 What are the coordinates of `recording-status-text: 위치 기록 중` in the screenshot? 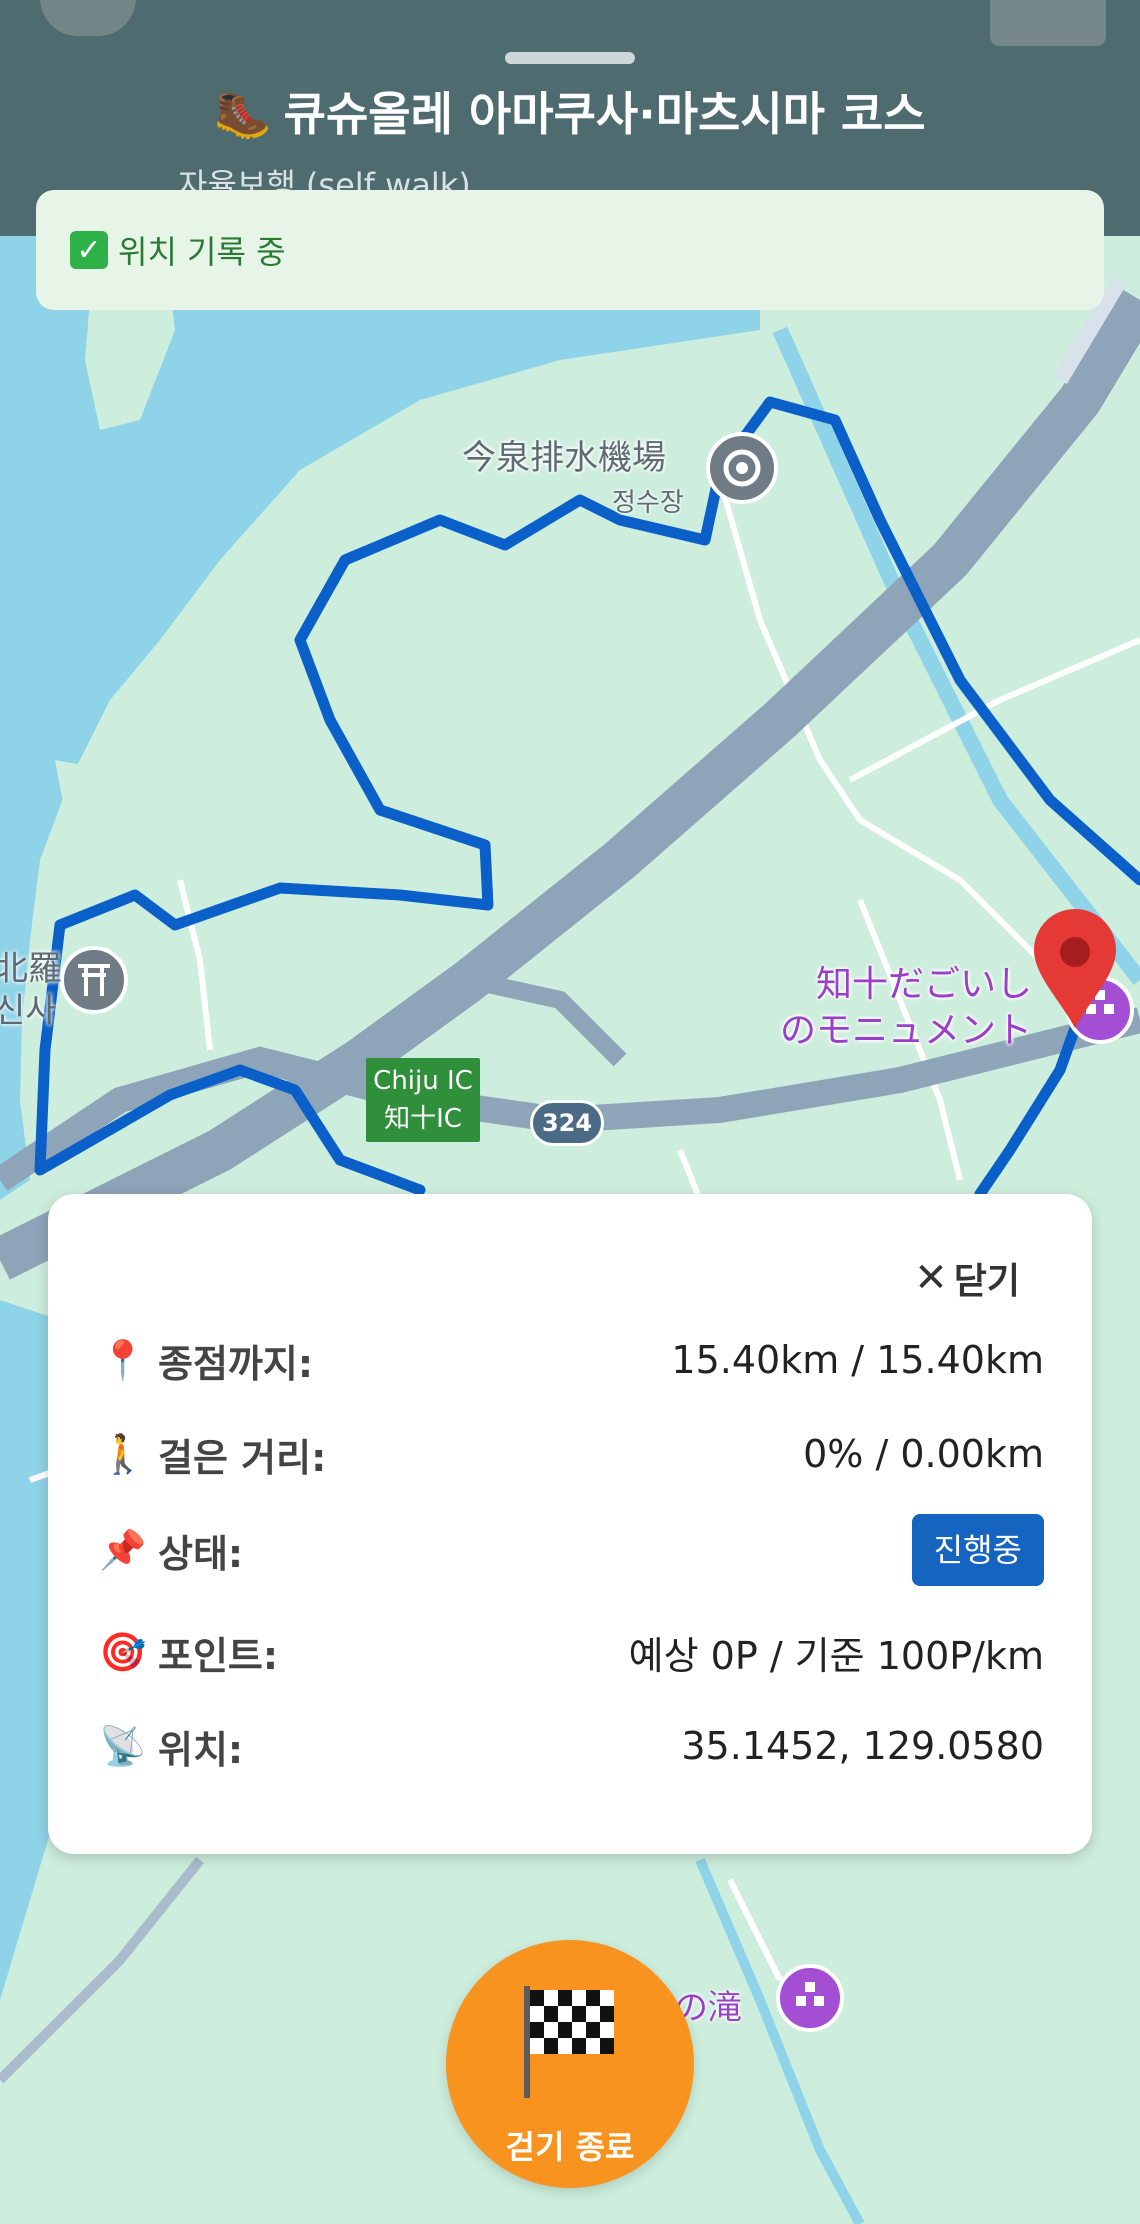 It's located at (202, 252).